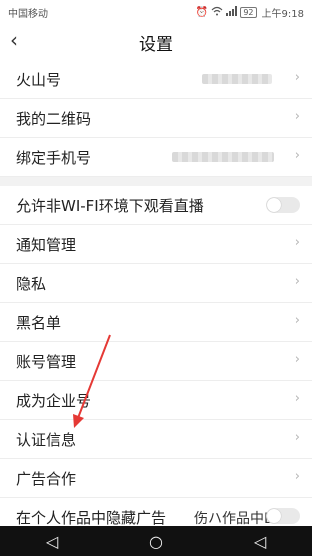 The image size is (320, 556). I want to click on settings-row-label: 黑名单, so click(39, 323).